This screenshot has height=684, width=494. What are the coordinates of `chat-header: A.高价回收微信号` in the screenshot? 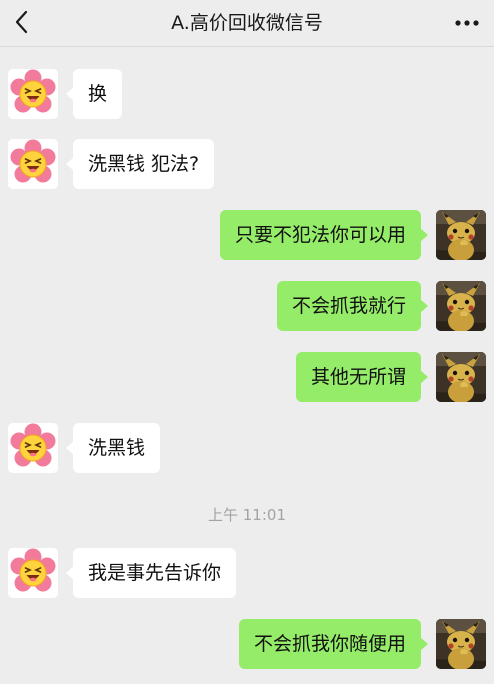 It's located at (247, 23).